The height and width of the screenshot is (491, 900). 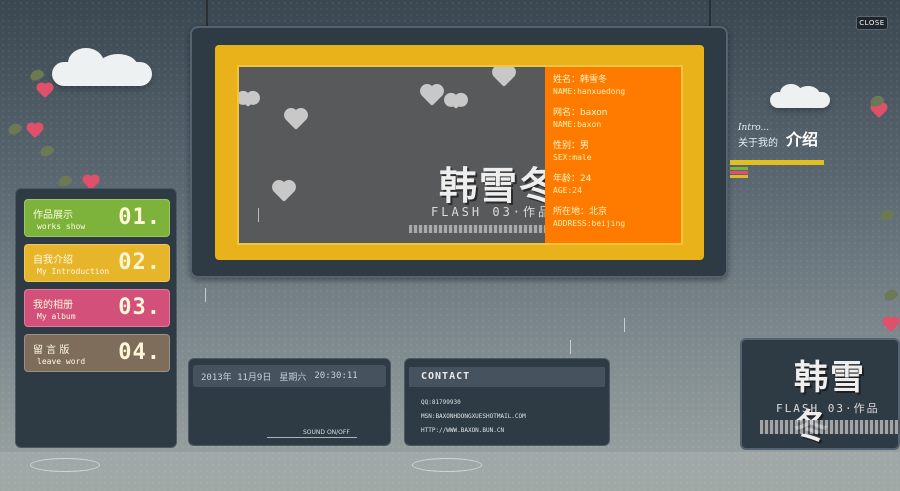 What do you see at coordinates (336, 376) in the screenshot?
I see `time-text: 20:30:11` at bounding box center [336, 376].